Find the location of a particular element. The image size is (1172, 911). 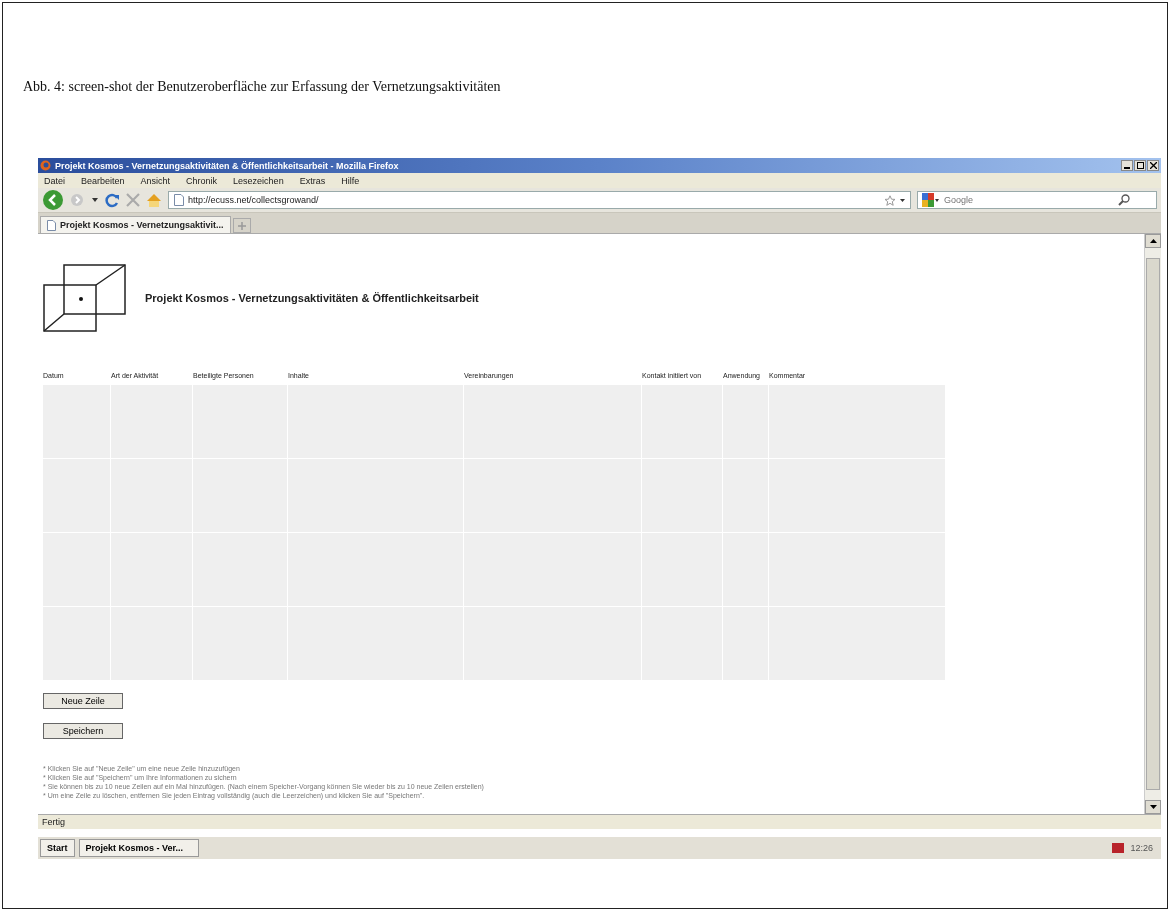

scroll-down-icon is located at coordinates (1153, 807).